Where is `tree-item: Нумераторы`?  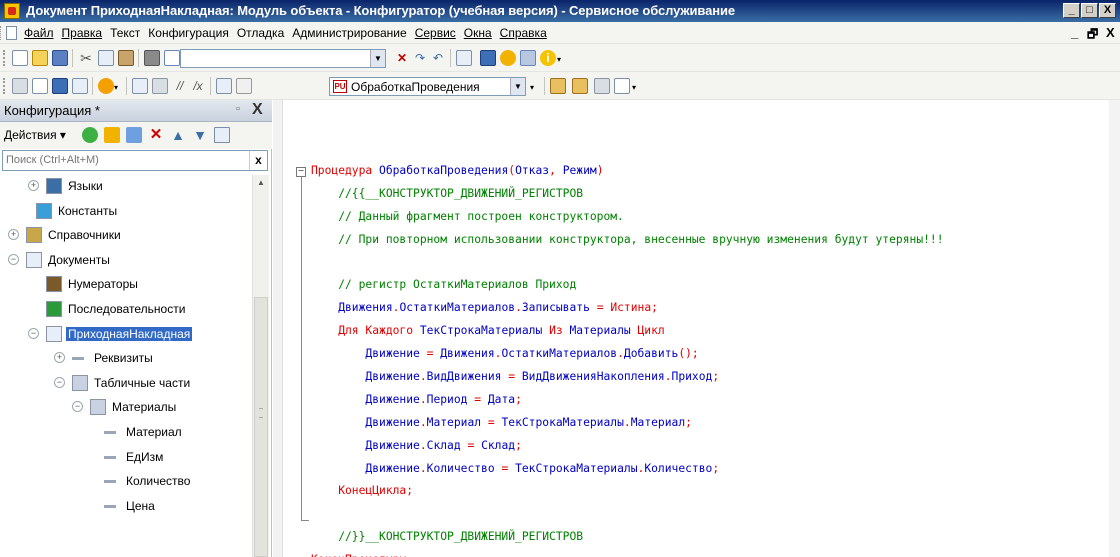 tree-item: Нумераторы is located at coordinates (126, 285).